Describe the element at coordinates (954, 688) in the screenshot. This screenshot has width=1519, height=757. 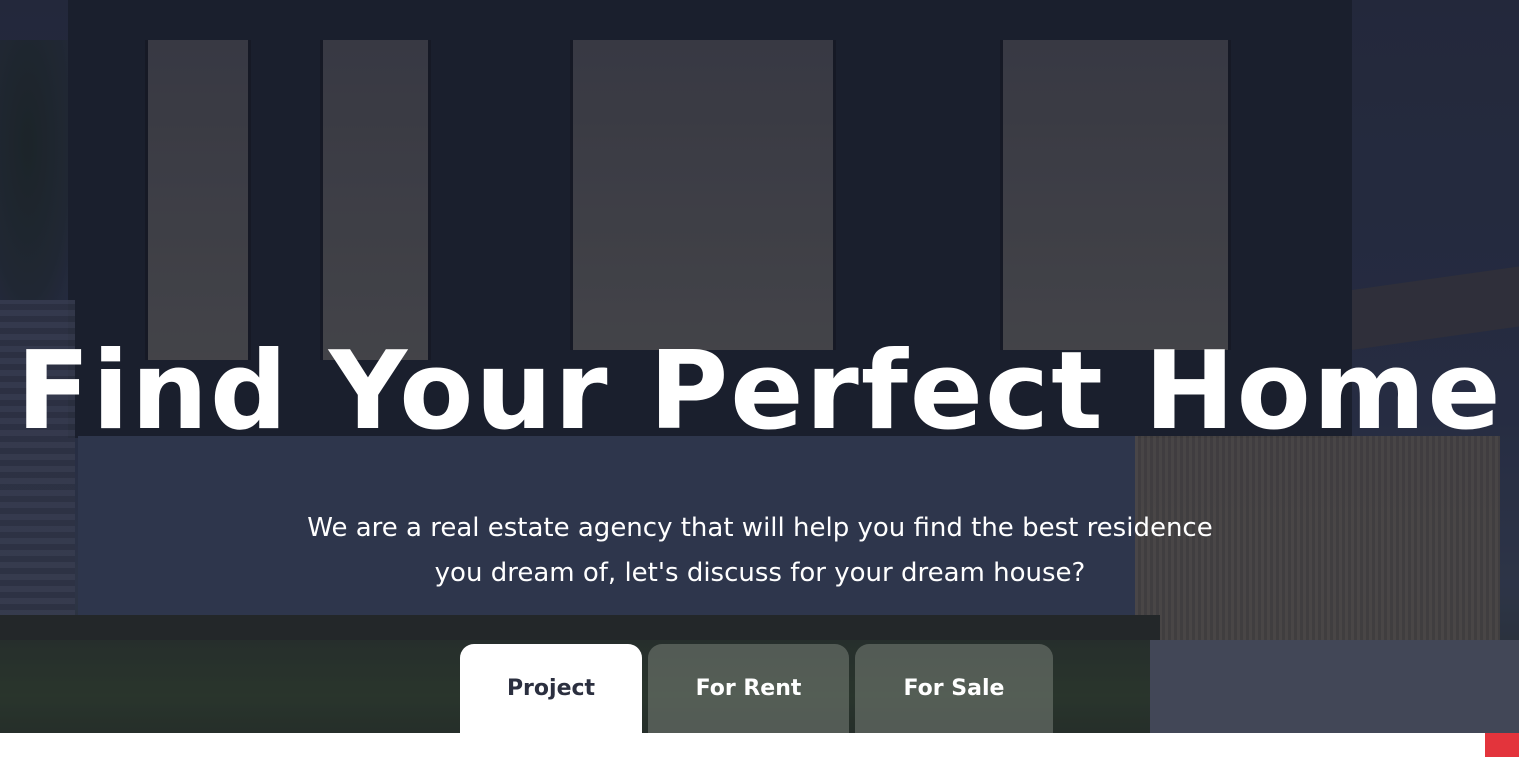
I see `tab-for-sale: For Sale` at that location.